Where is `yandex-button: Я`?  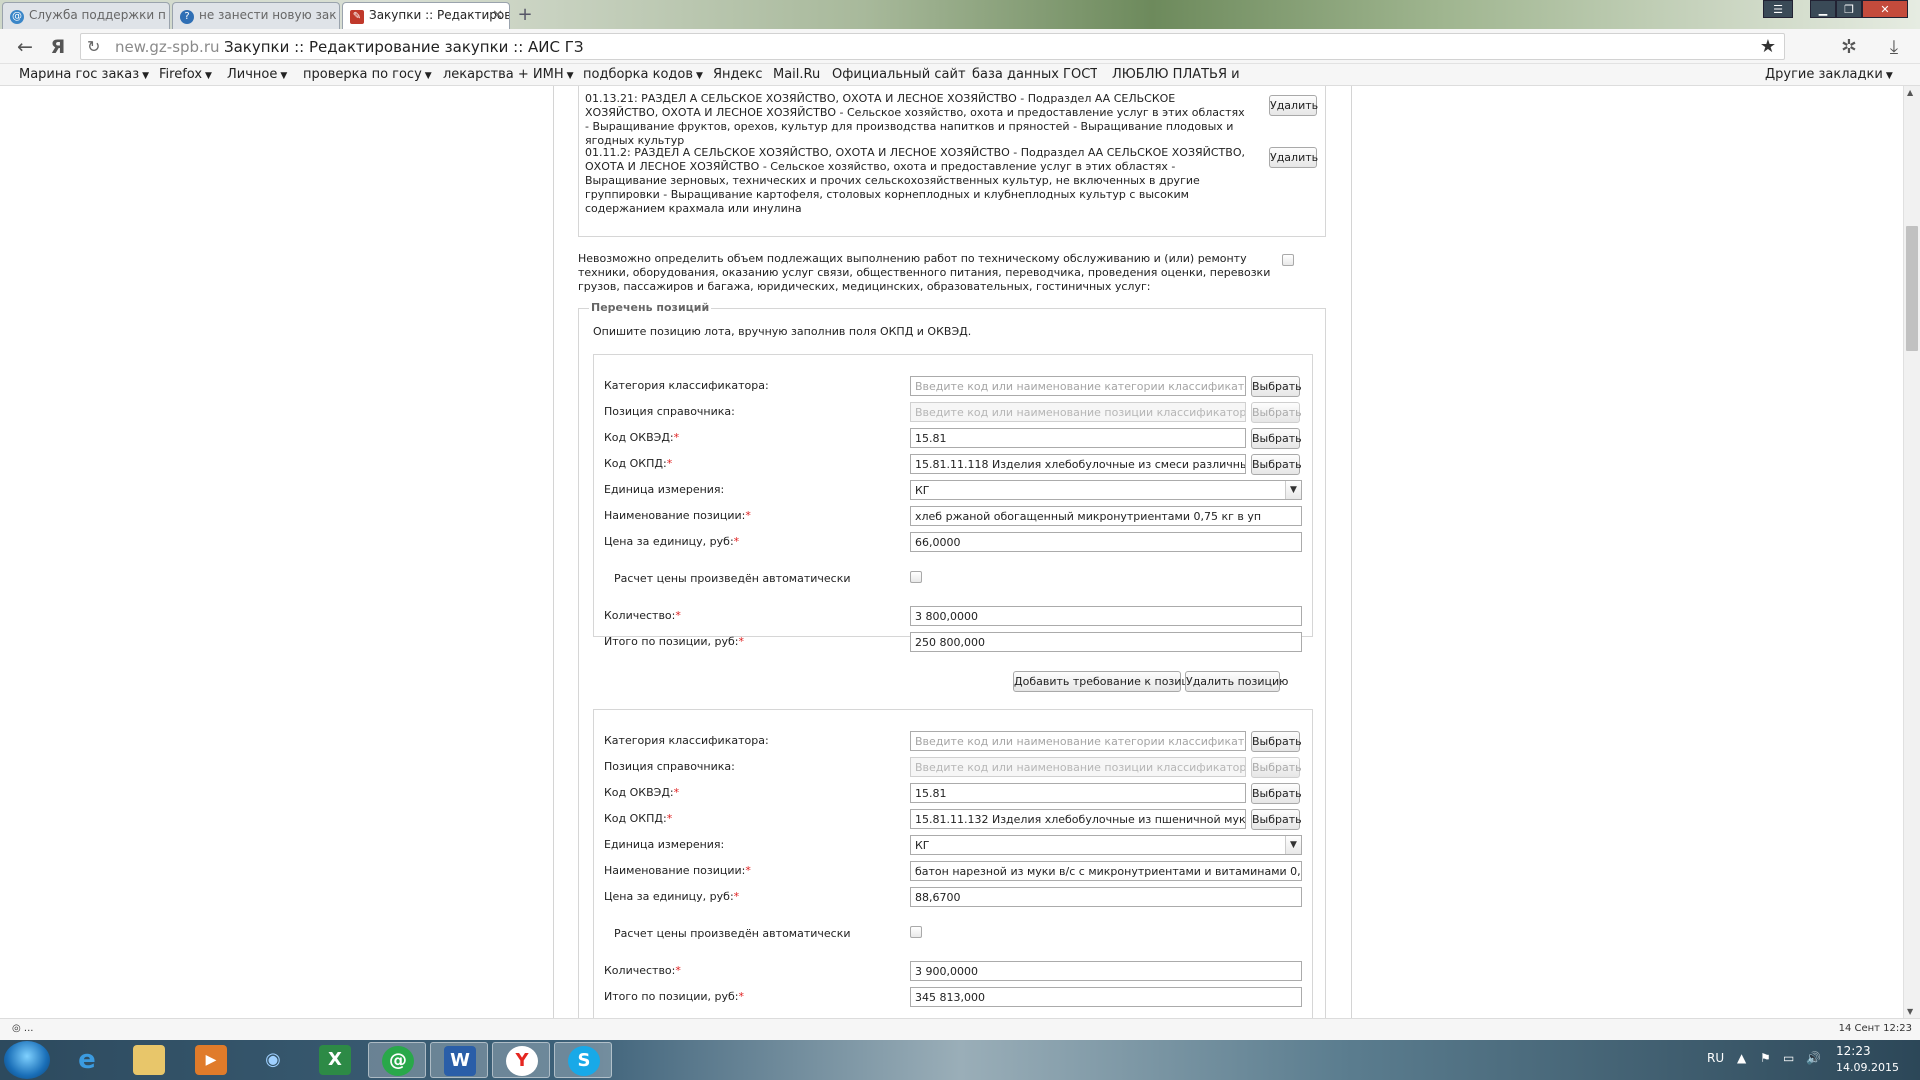
yandex-button: Я is located at coordinates (58, 47).